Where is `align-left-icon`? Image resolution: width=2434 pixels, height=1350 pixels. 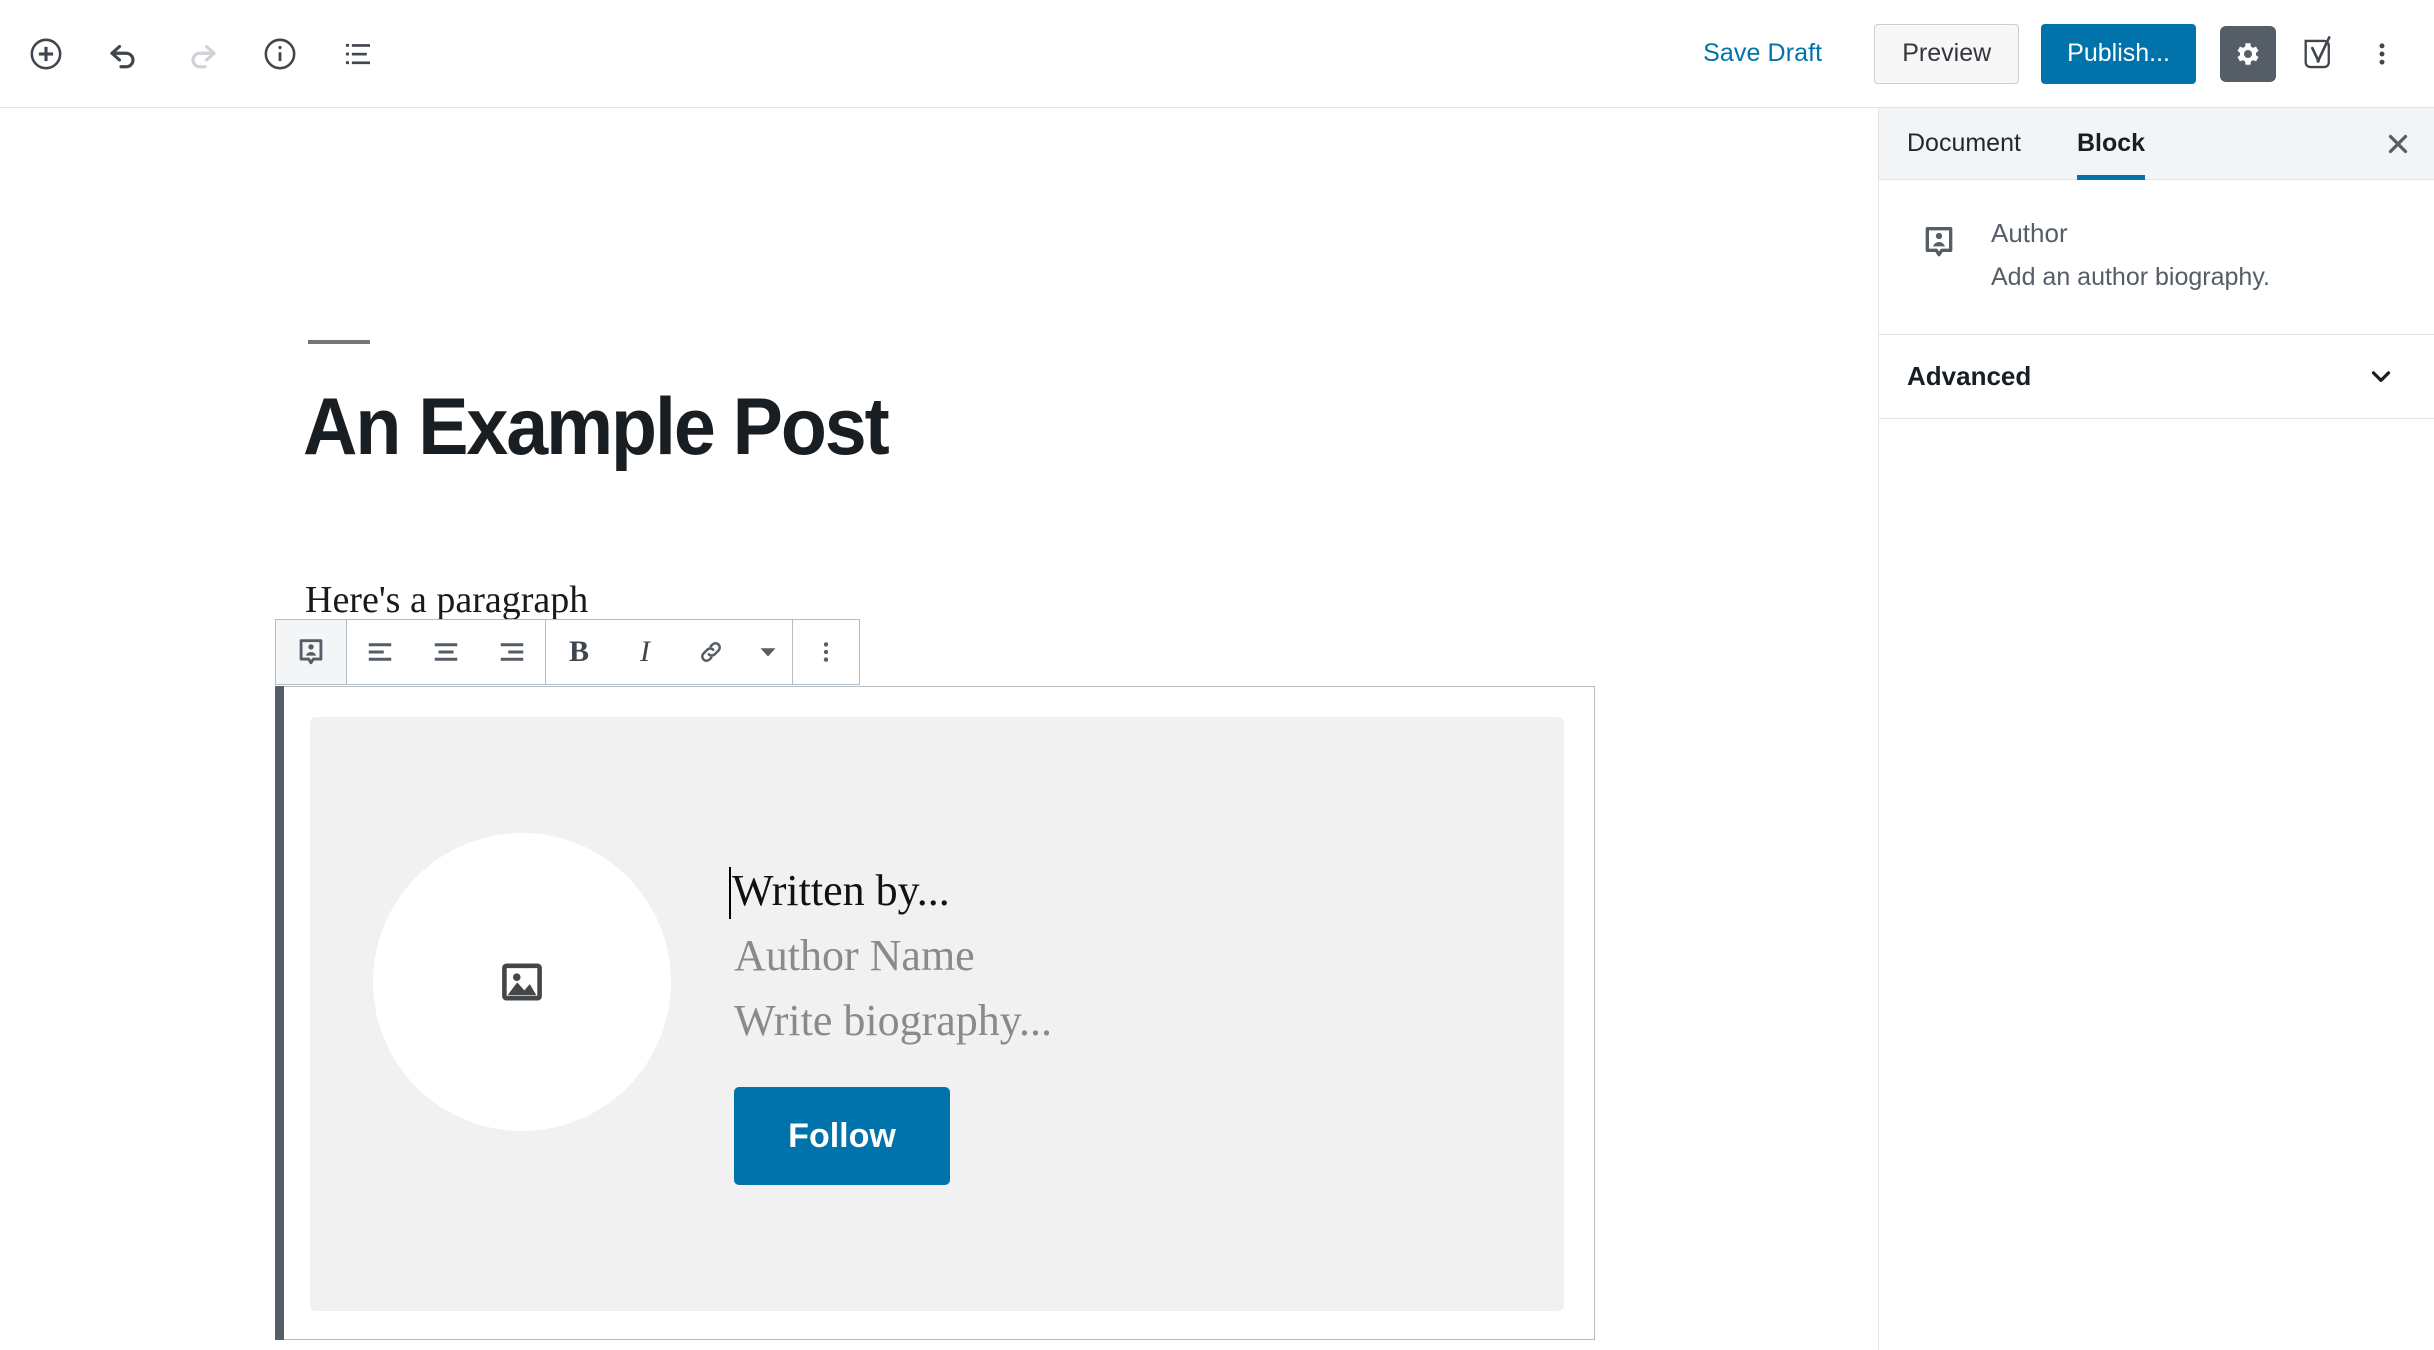 align-left-icon is located at coordinates (380, 652).